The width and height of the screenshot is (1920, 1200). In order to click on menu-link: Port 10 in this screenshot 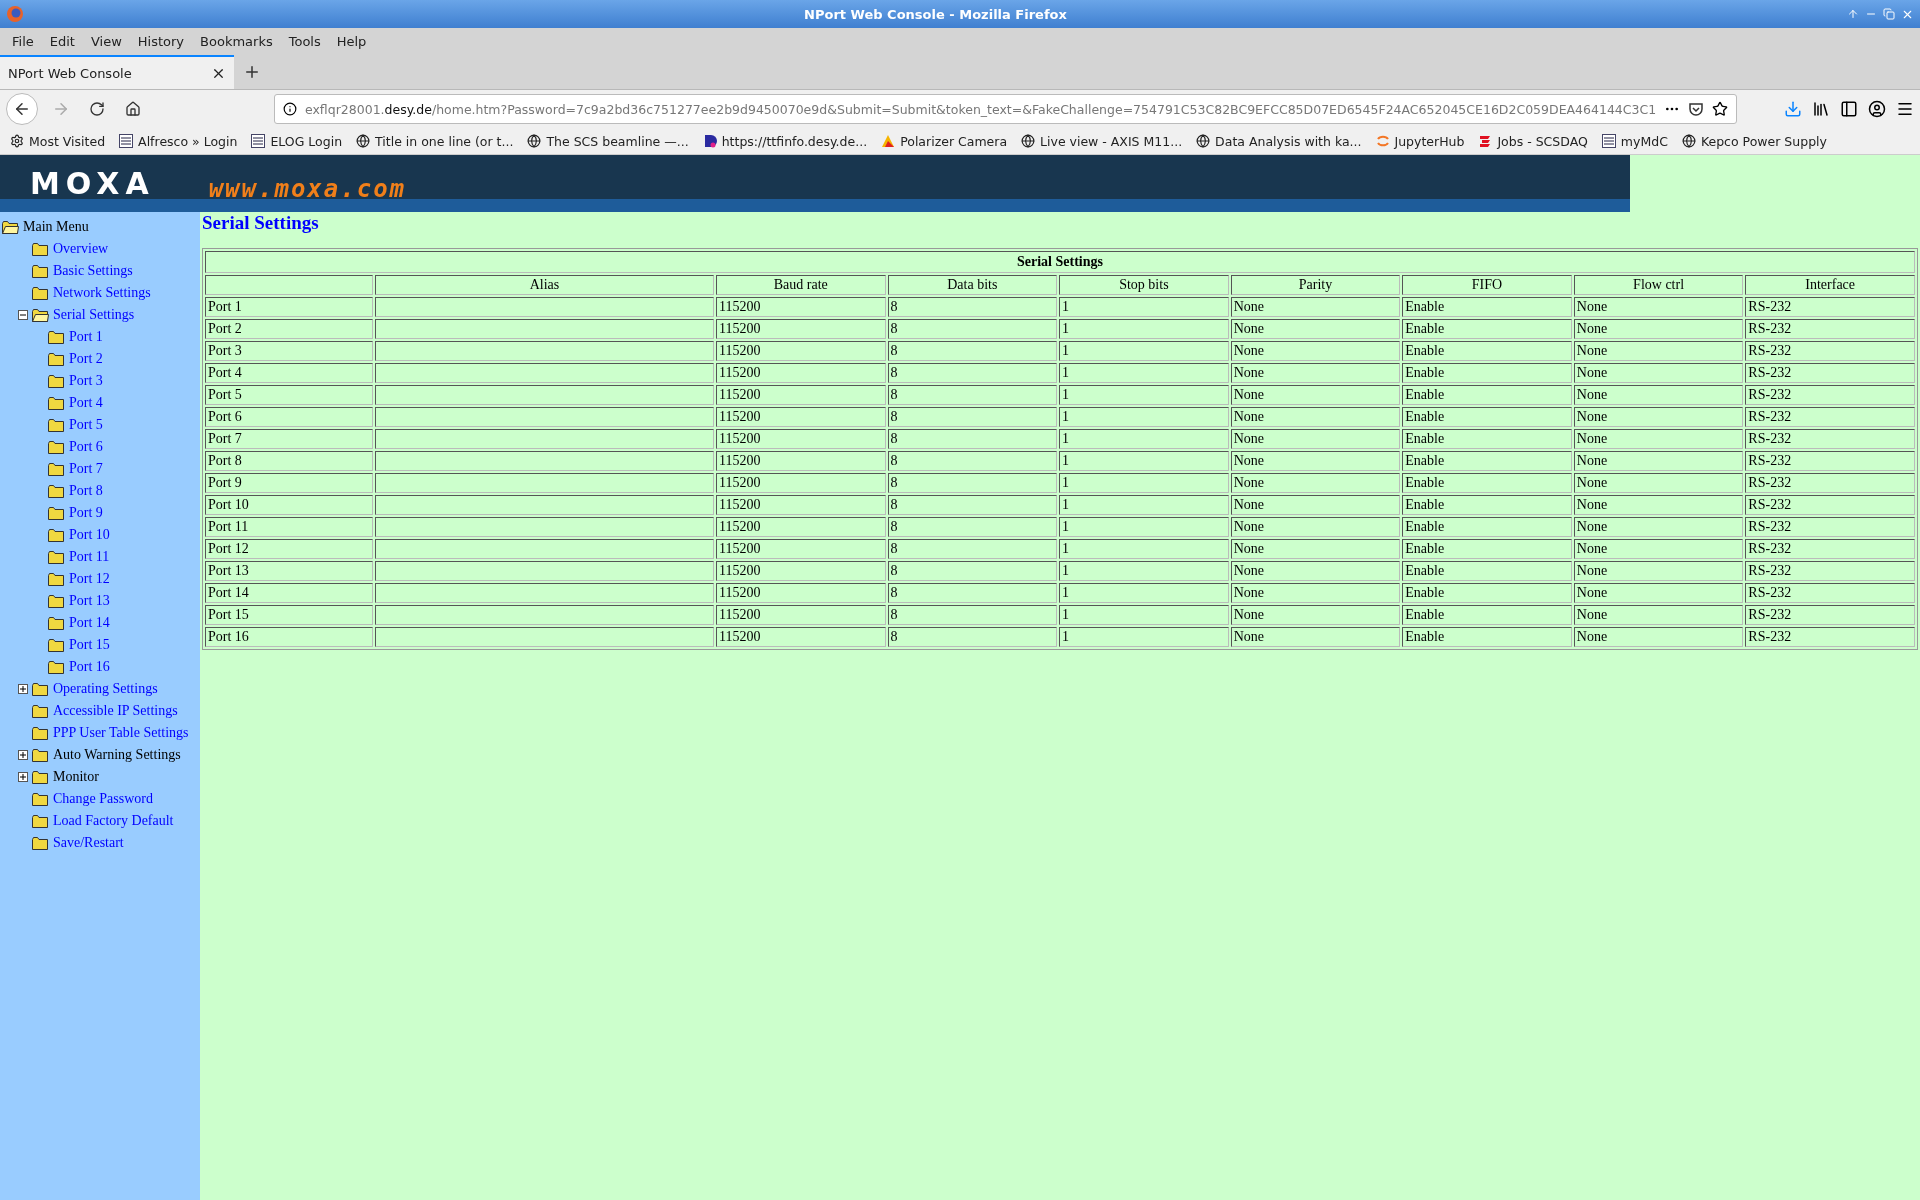, I will do `click(89, 535)`.